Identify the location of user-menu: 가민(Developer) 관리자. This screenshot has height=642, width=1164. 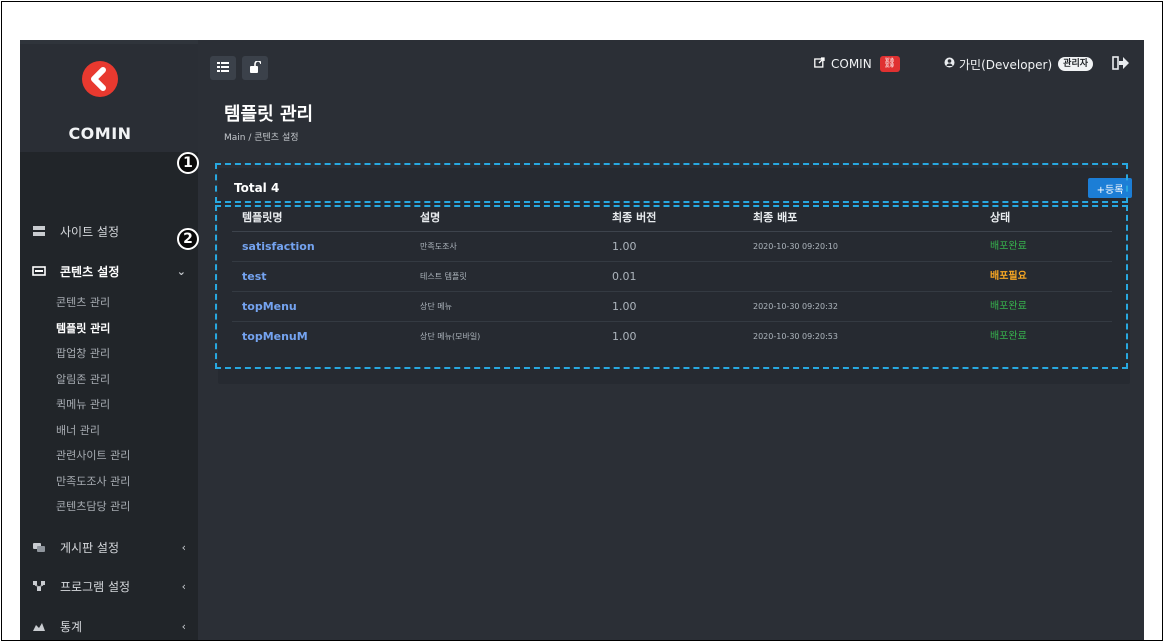
(1019, 64).